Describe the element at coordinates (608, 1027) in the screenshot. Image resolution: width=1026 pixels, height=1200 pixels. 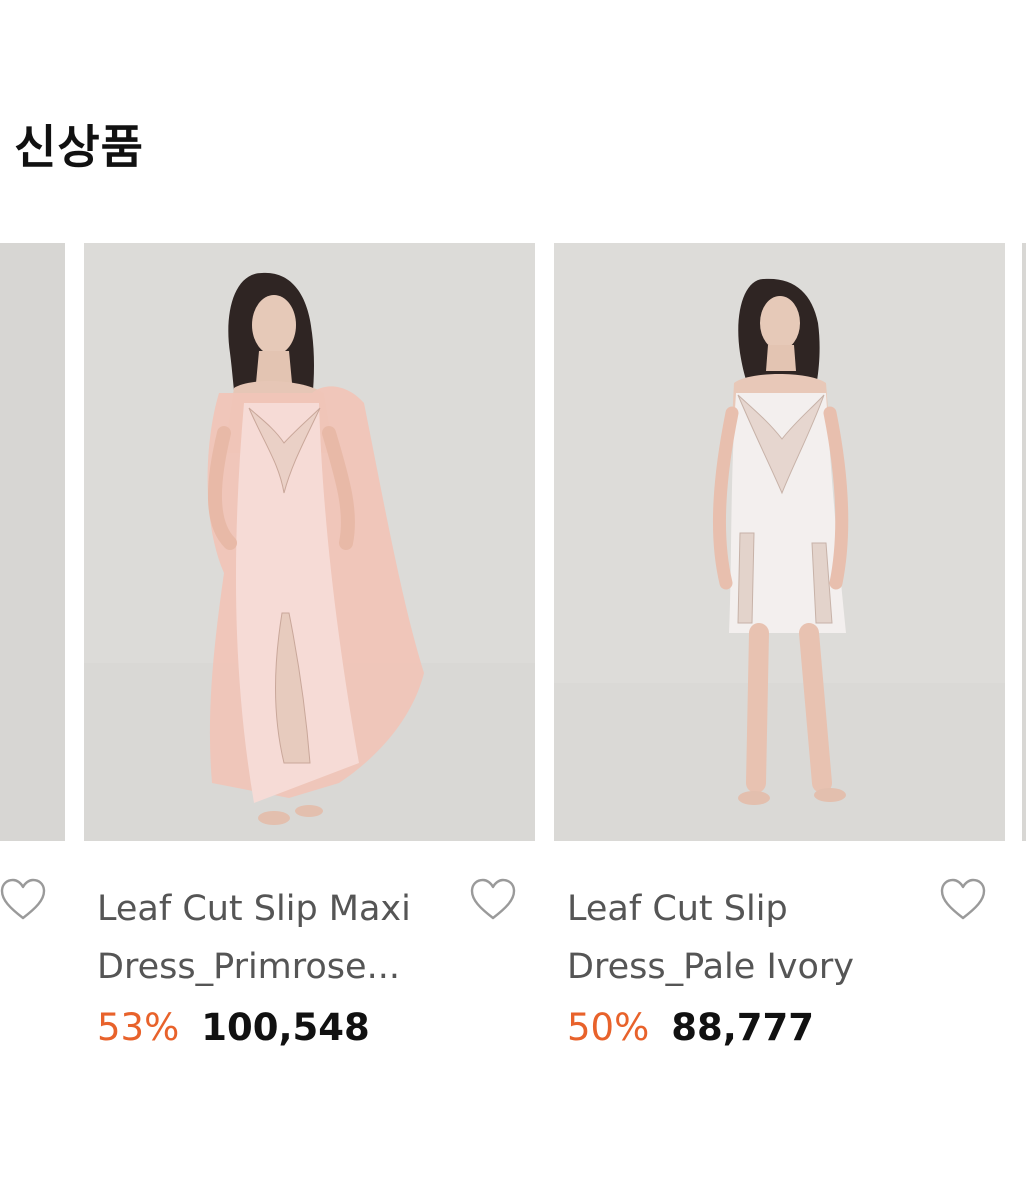
I see `discount-rate: 50%` at that location.